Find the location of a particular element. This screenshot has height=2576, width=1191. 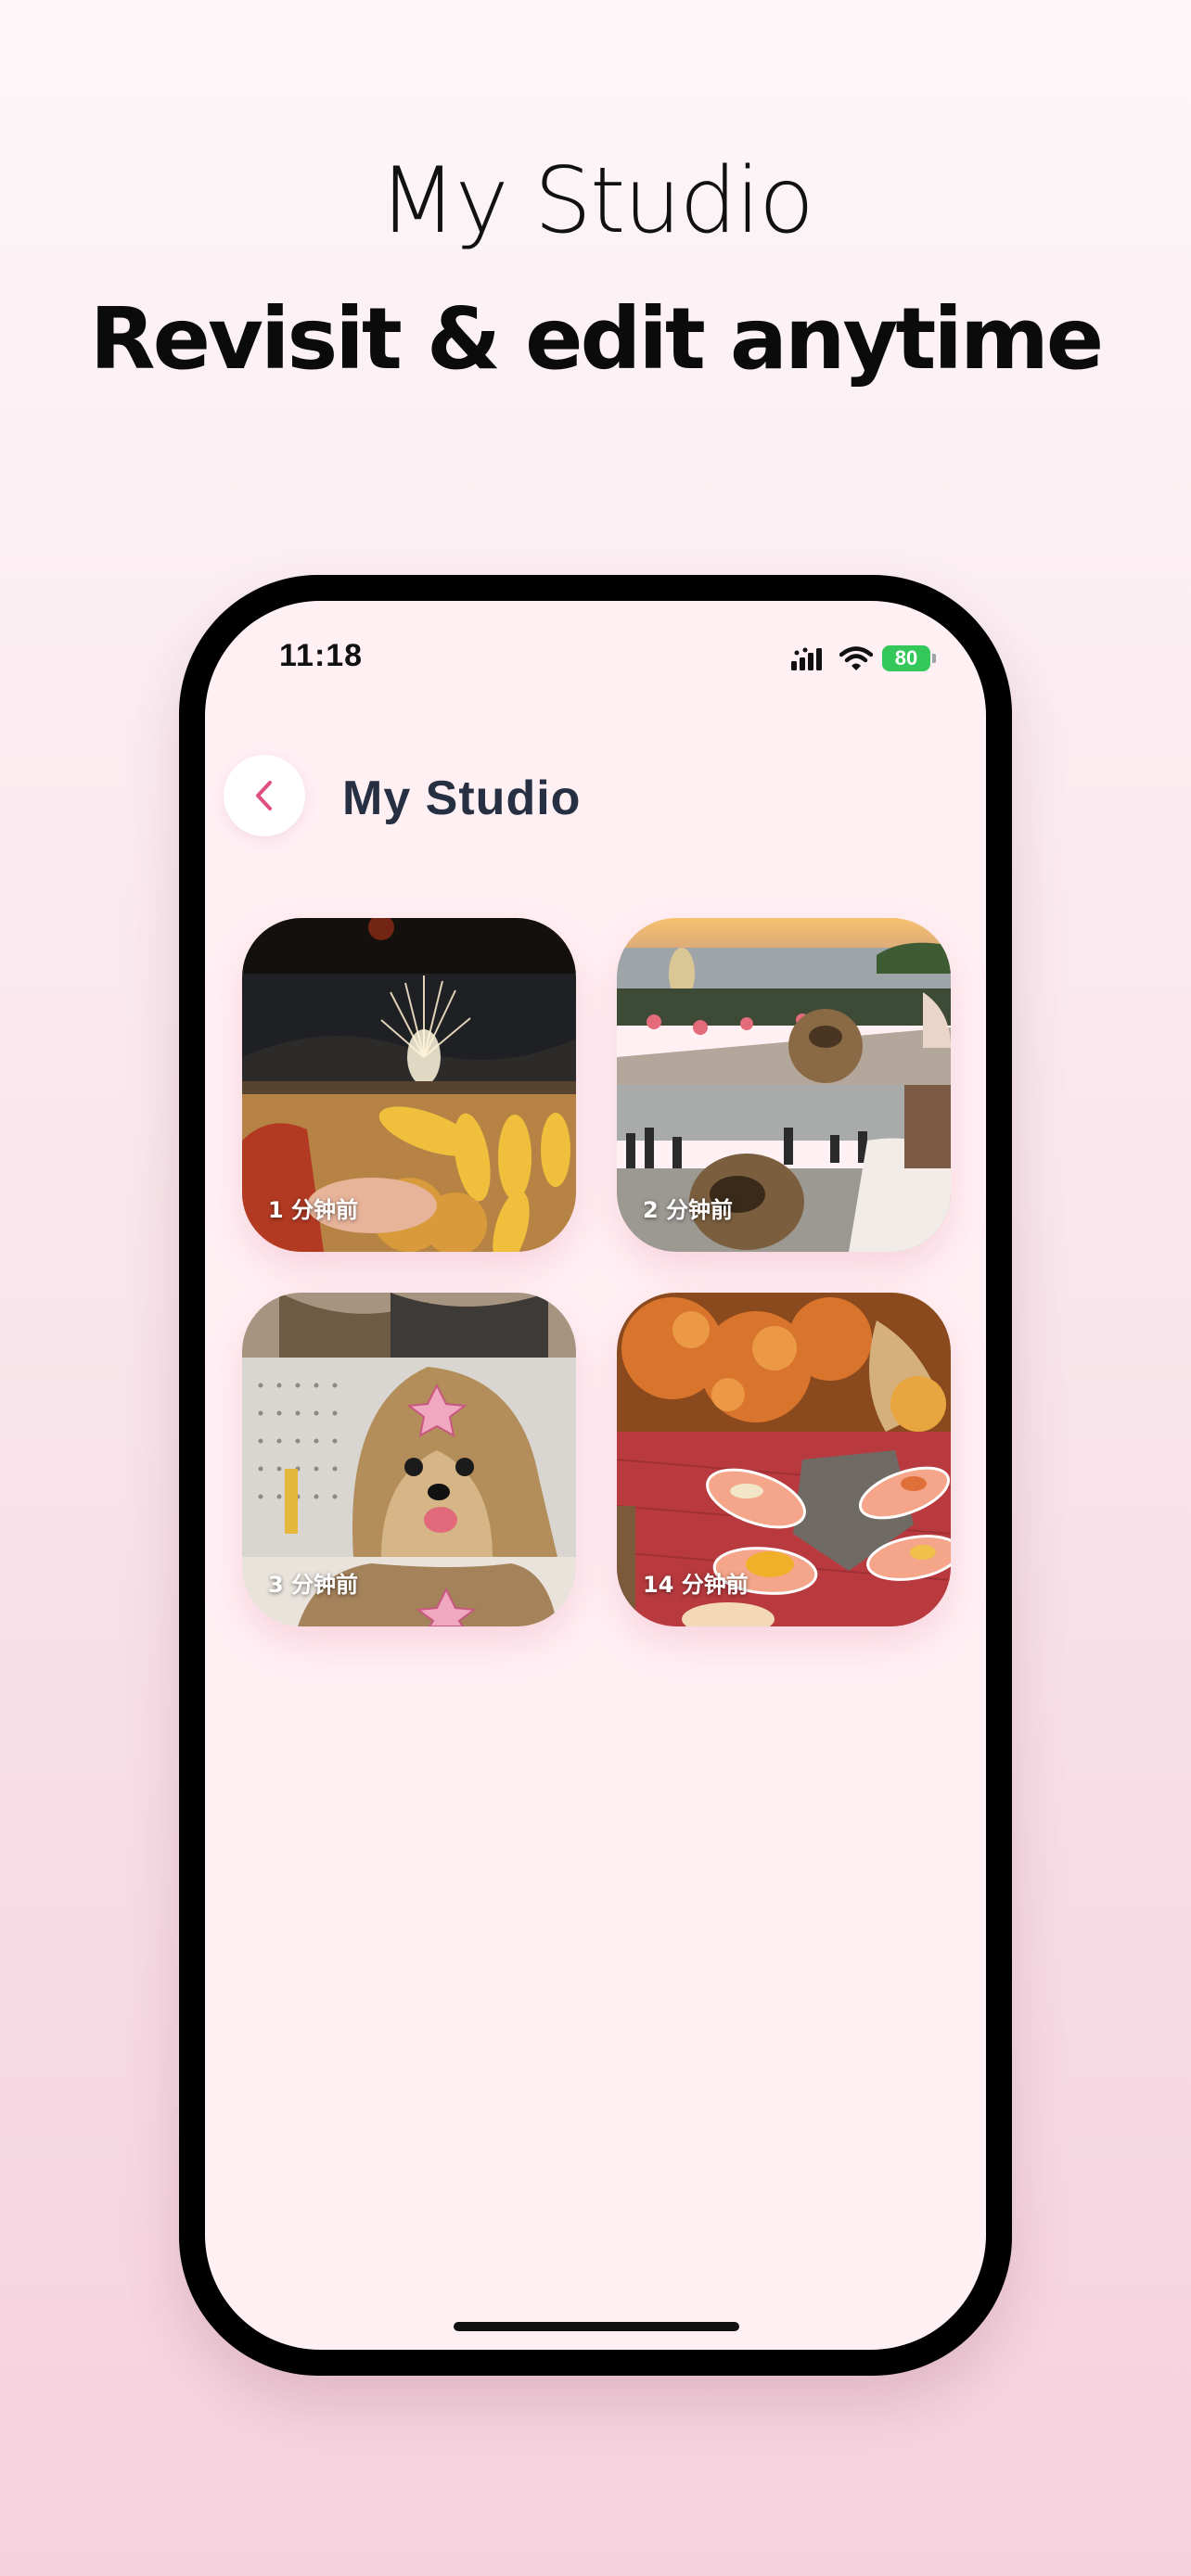

project-time: 3 分钟前 is located at coordinates (313, 1585).